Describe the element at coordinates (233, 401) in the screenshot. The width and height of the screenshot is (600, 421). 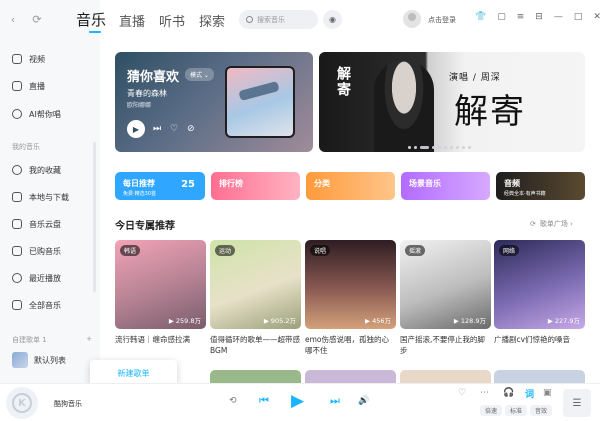
I see `loop-icon: ⟲` at that location.